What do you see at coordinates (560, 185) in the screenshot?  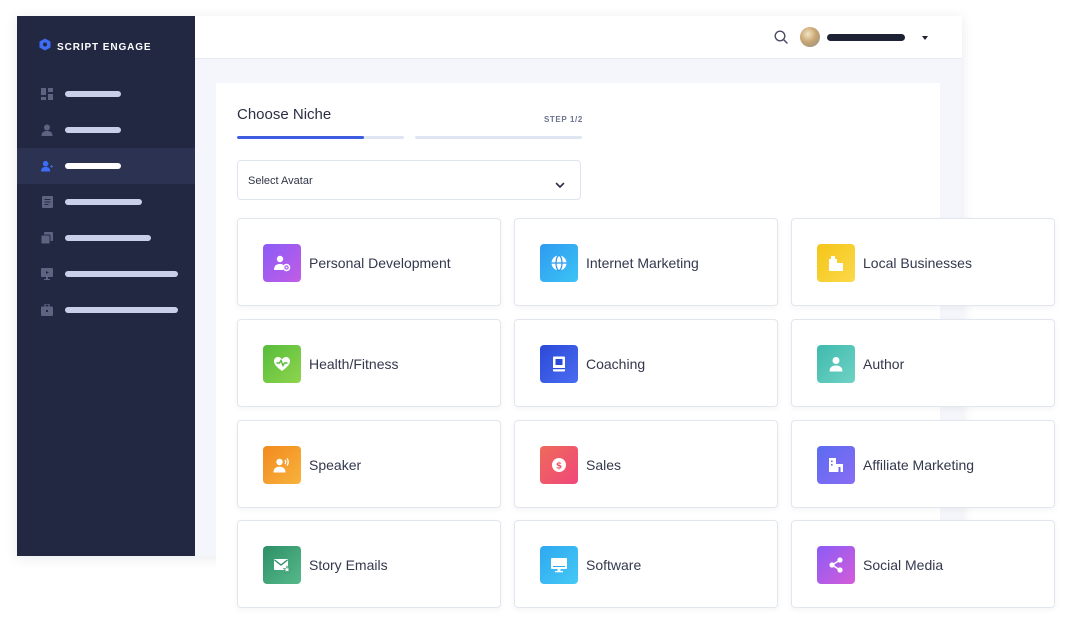 I see `chevron-down-icon` at bounding box center [560, 185].